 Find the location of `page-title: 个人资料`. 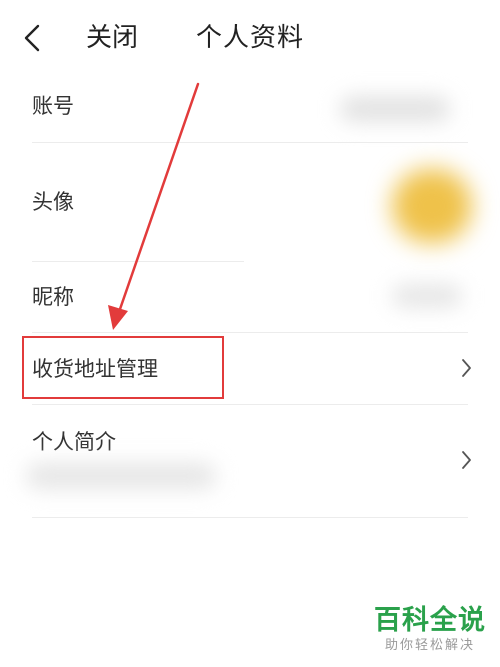

page-title: 个人资料 is located at coordinates (250, 38).